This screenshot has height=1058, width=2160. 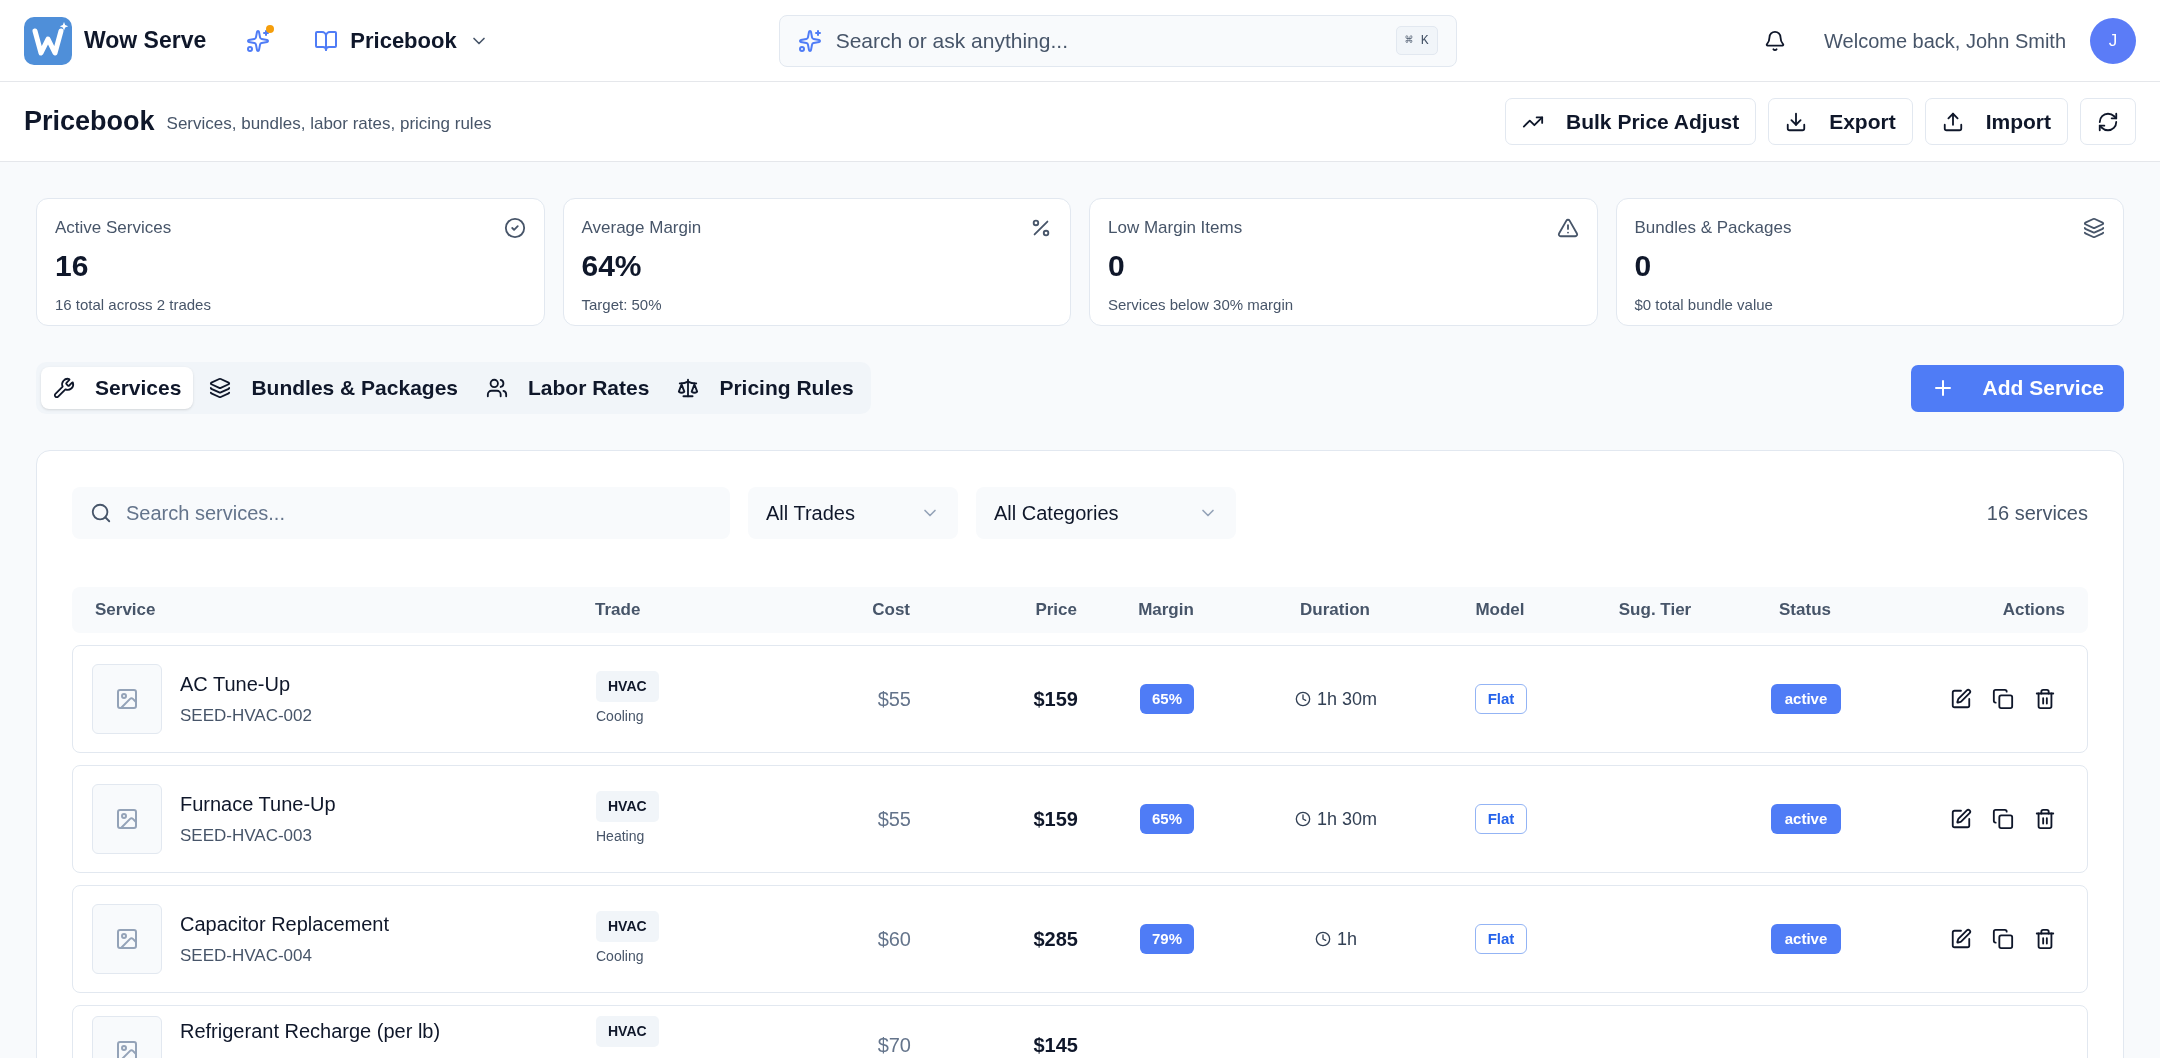 I want to click on global-search-field: Search or ask anything... ⌘ K, so click(x=1117, y=40).